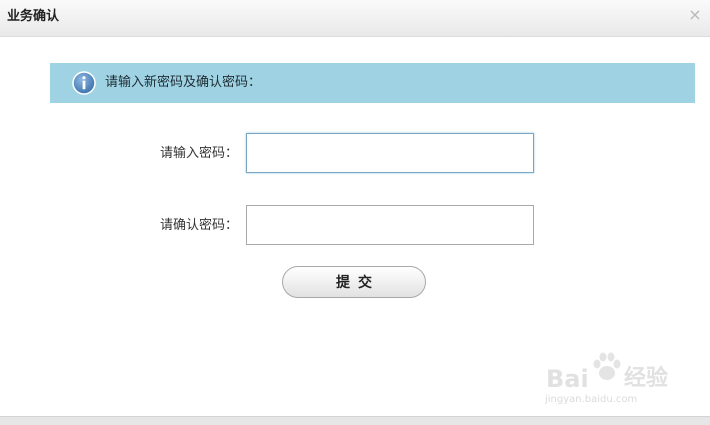  I want to click on password-label: 请输入密码：, so click(198, 153).